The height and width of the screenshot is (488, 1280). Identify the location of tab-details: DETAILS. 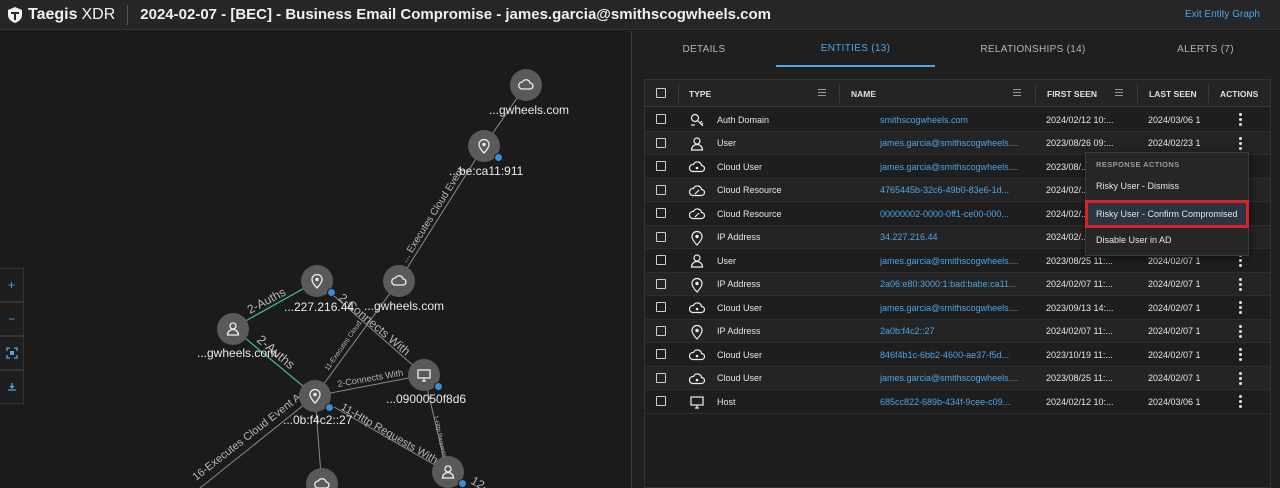
(704, 49).